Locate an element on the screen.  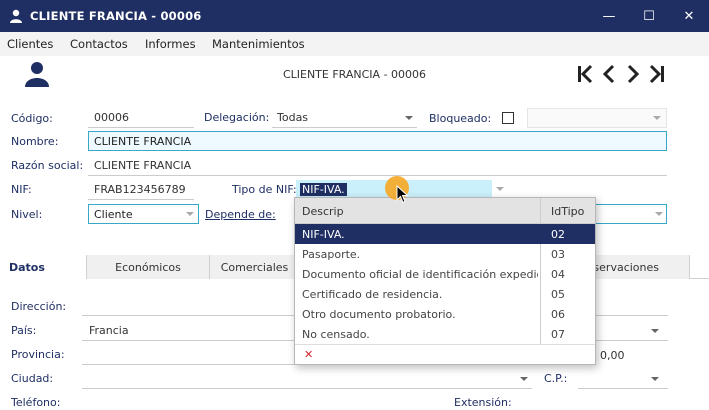
codigo-field: 00006 is located at coordinates (111, 117).